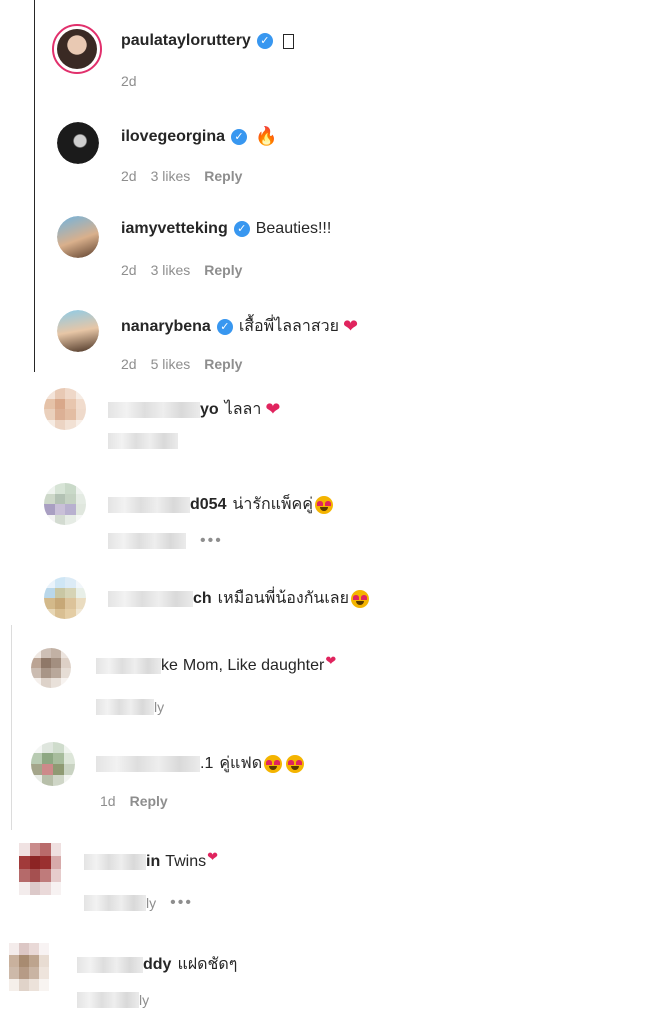 This screenshot has width=647, height=1024. Describe the element at coordinates (208, 505) in the screenshot. I see `comment-username: d054` at that location.